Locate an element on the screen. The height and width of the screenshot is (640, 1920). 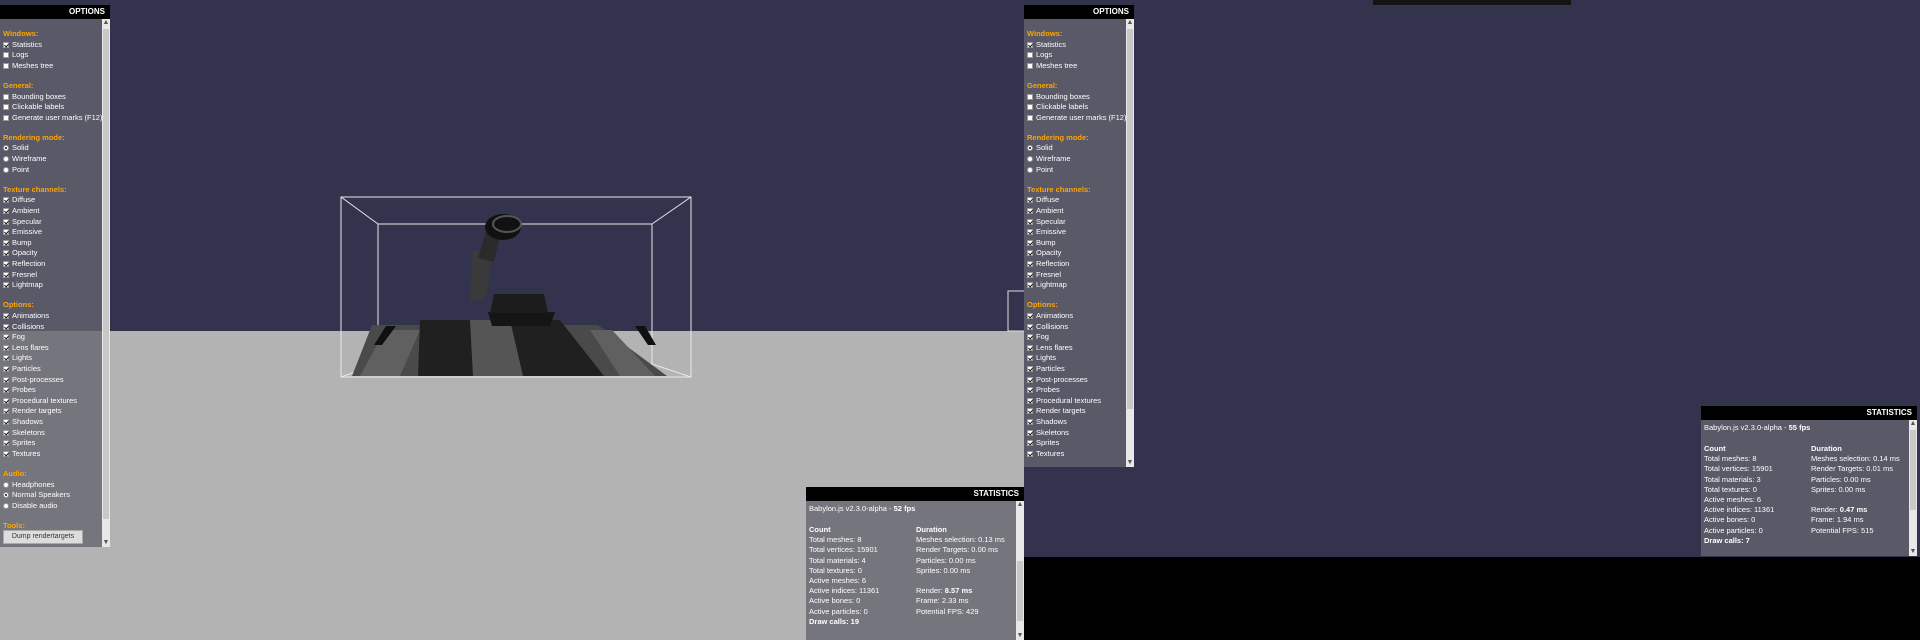
rendering-option: Wireframe is located at coordinates (25, 159).